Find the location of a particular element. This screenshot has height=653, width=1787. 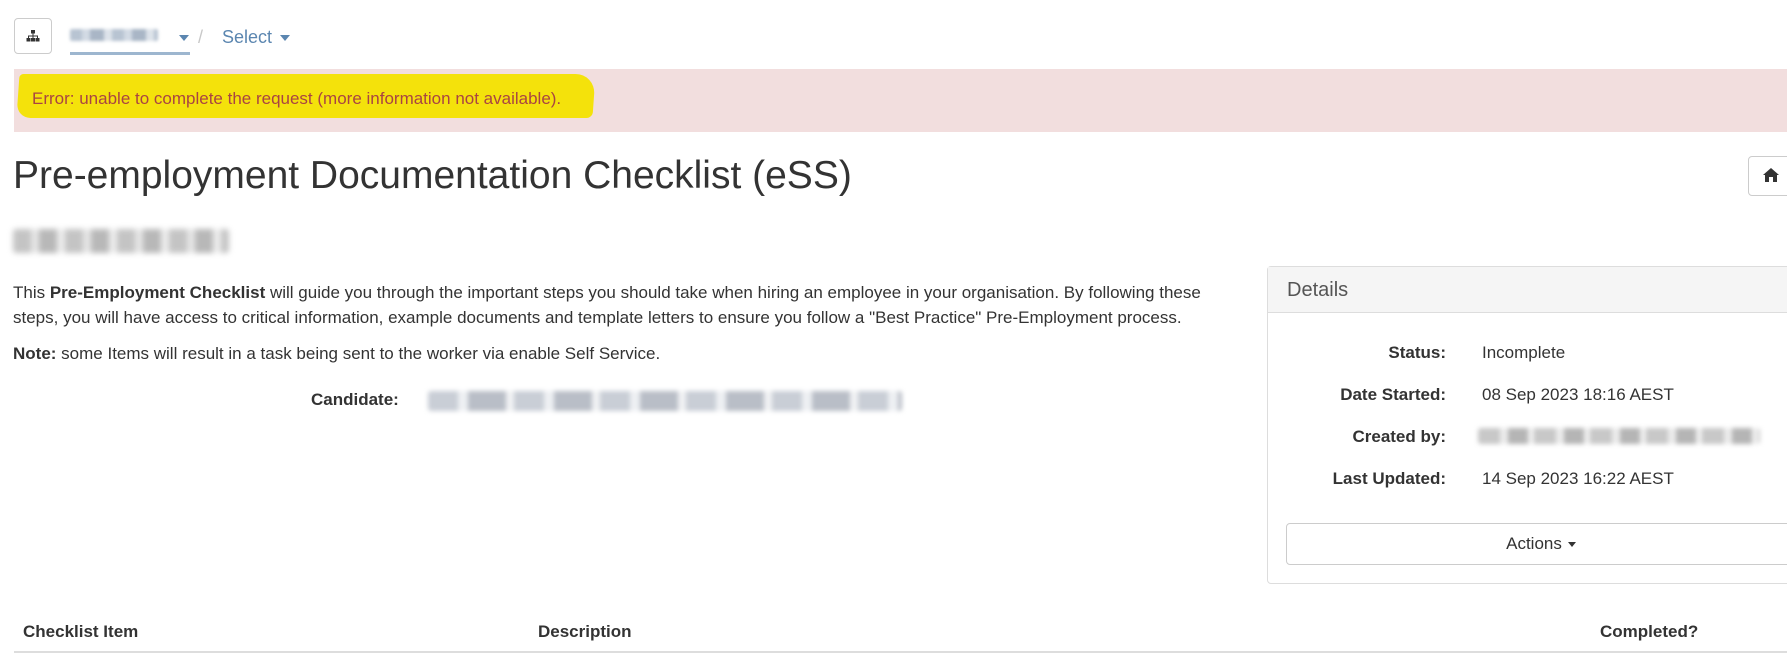

breadcrumb-organisation-redacted is located at coordinates (114, 35).